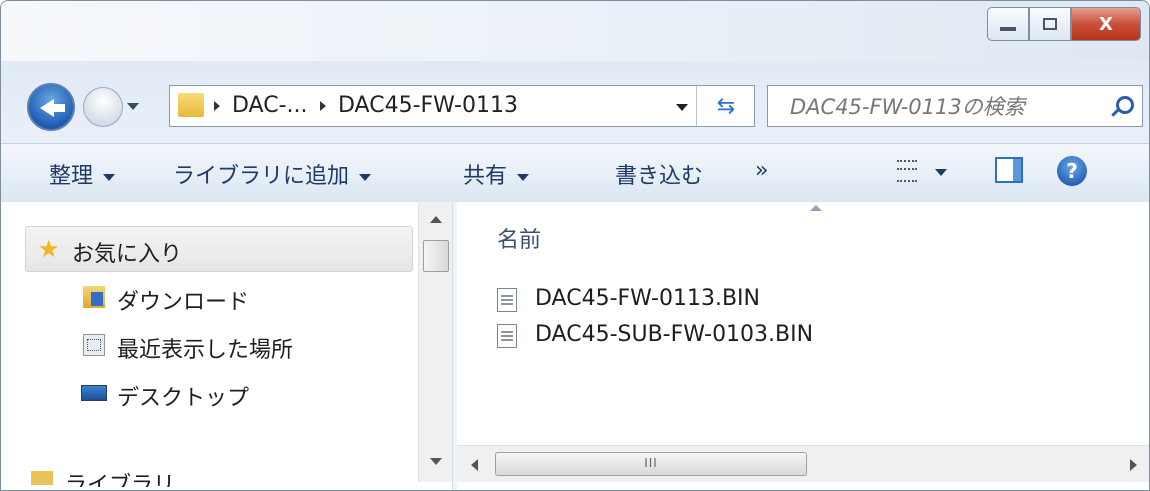  What do you see at coordinates (49, 249) in the screenshot?
I see `star-icon: ★` at bounding box center [49, 249].